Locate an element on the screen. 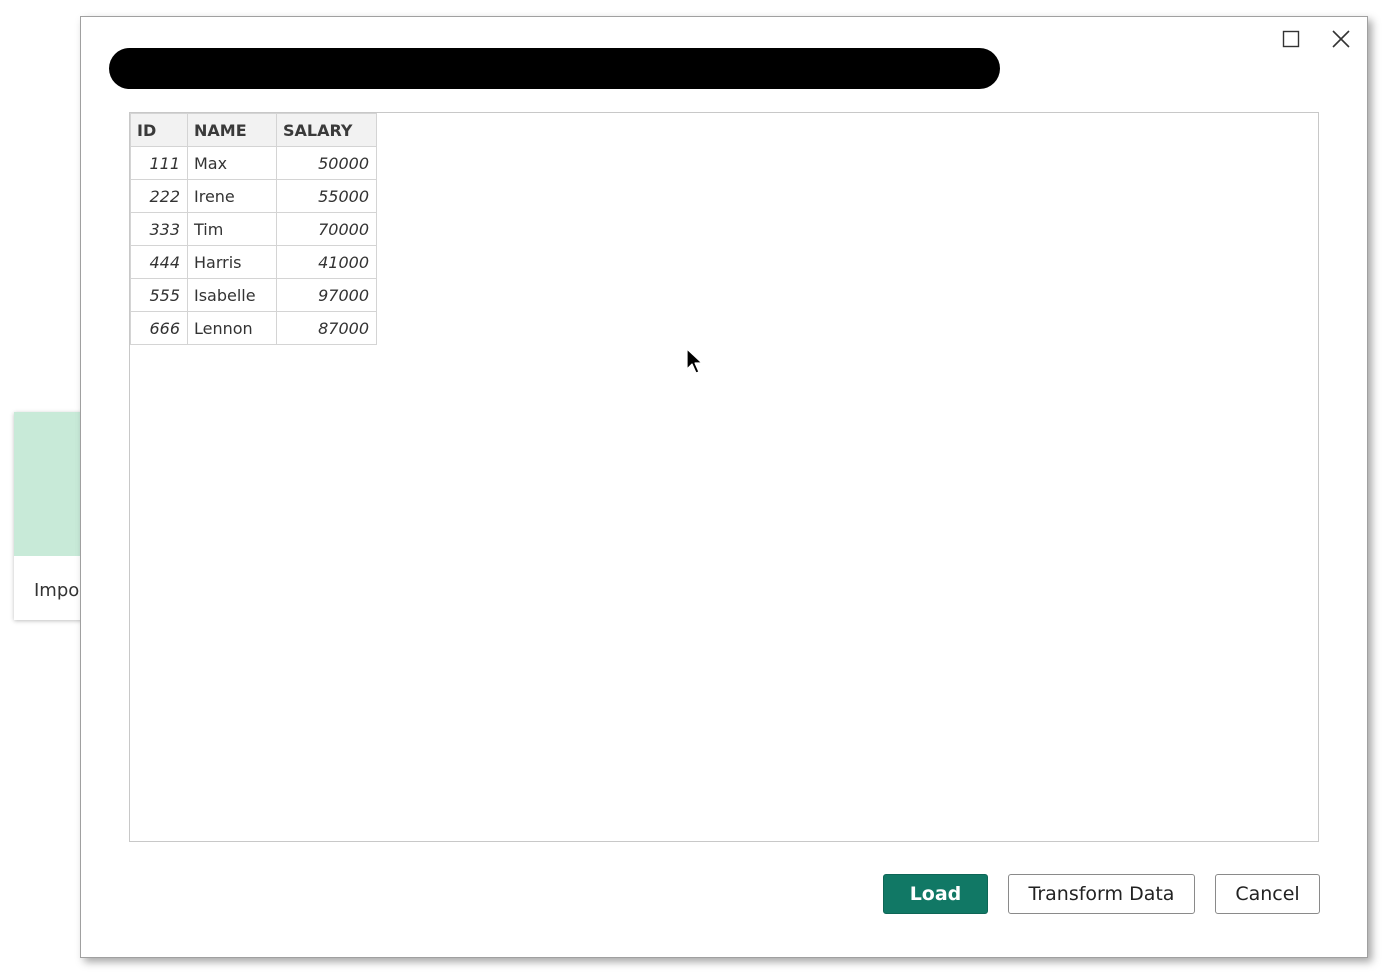 The width and height of the screenshot is (1400, 972). transform-data-button: Transform Data is located at coordinates (1101, 894).